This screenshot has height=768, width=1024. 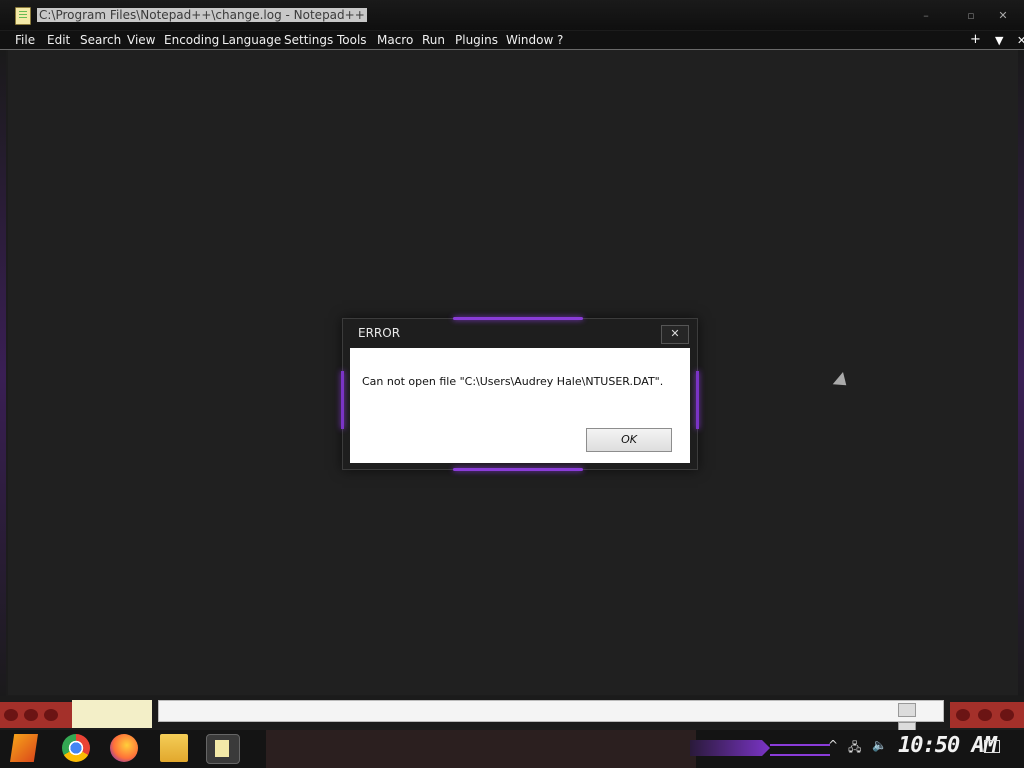 I want to click on menu-encoding: Encoding, so click(x=191, y=40).